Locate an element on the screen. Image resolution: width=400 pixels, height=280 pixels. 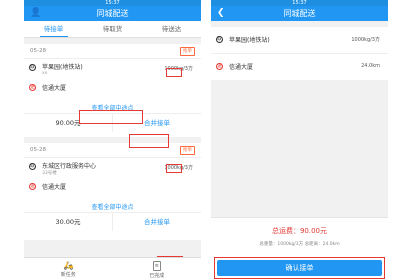
order-footer: 30.00元 合并接单 is located at coordinates (112, 221).